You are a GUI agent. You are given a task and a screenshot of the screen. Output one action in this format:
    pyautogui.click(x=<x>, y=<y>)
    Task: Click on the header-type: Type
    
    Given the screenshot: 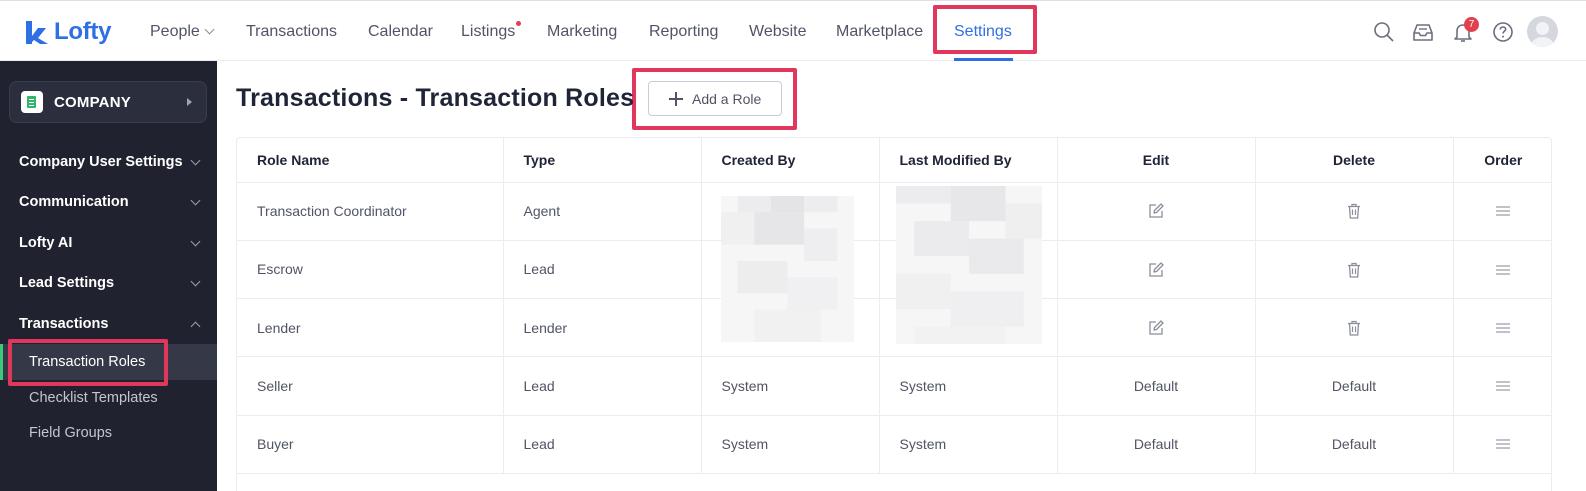 What is the action you would take?
    pyautogui.click(x=602, y=160)
    